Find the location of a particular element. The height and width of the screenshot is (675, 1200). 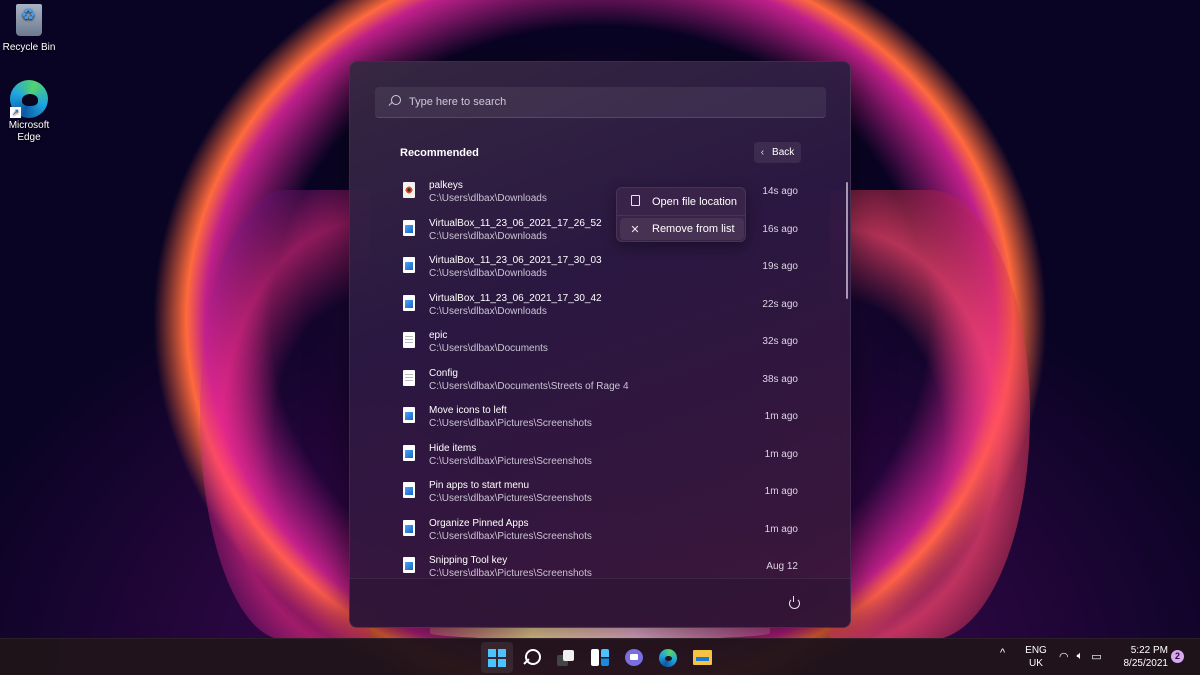

start-icon is located at coordinates (497, 657).